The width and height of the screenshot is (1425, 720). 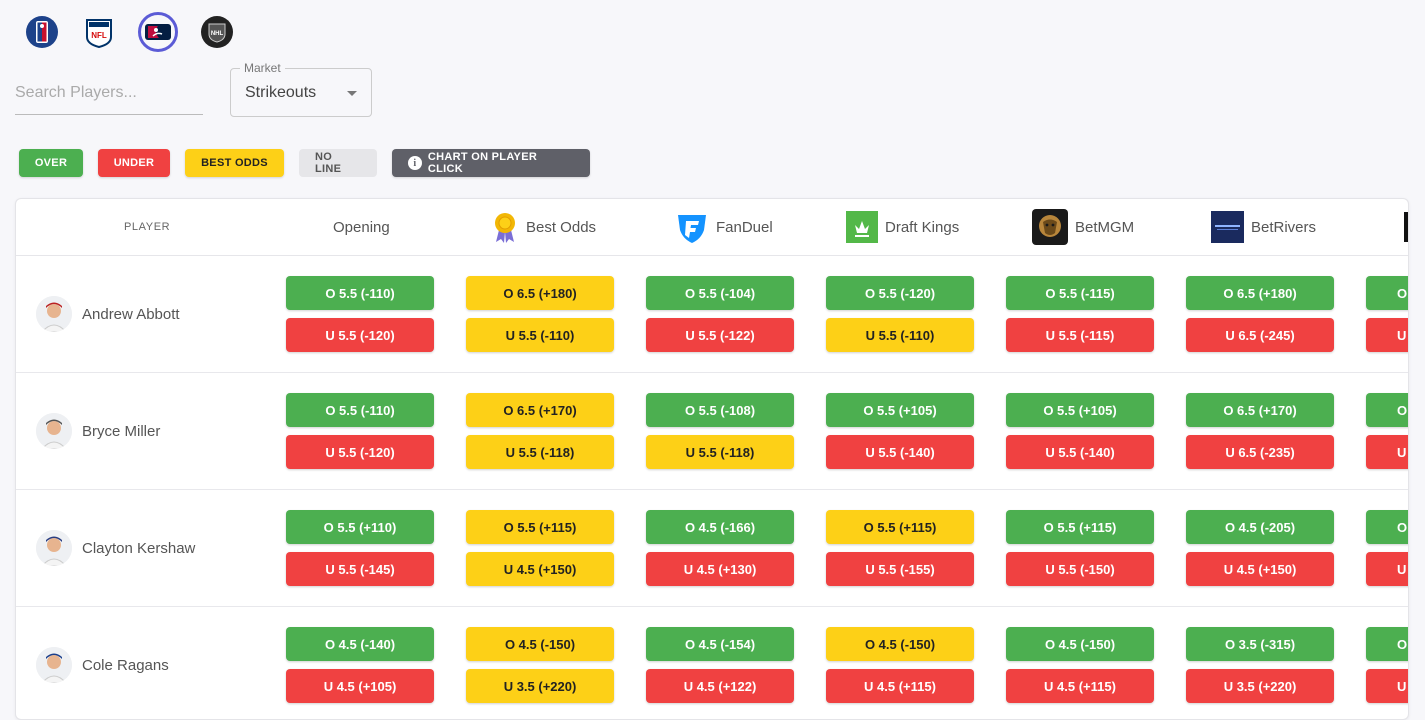 What do you see at coordinates (540, 452) in the screenshot?
I see `best-under-odds-button: U 5.5 (-118)` at bounding box center [540, 452].